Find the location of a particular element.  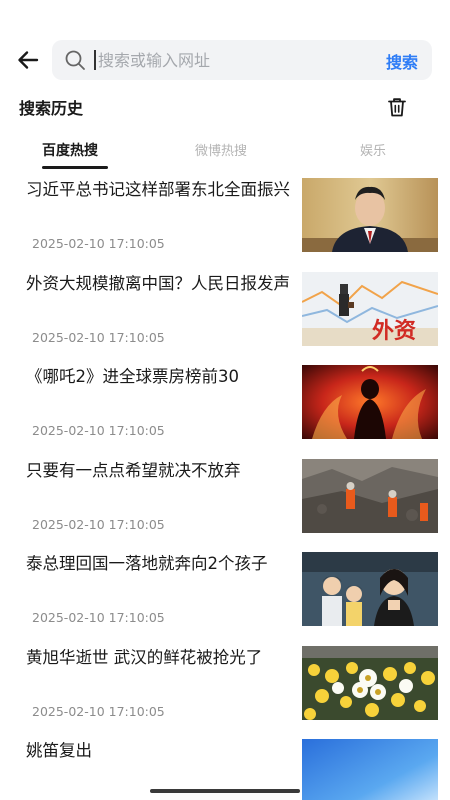

search-history-header: 搜索历史 is located at coordinates (225, 107).